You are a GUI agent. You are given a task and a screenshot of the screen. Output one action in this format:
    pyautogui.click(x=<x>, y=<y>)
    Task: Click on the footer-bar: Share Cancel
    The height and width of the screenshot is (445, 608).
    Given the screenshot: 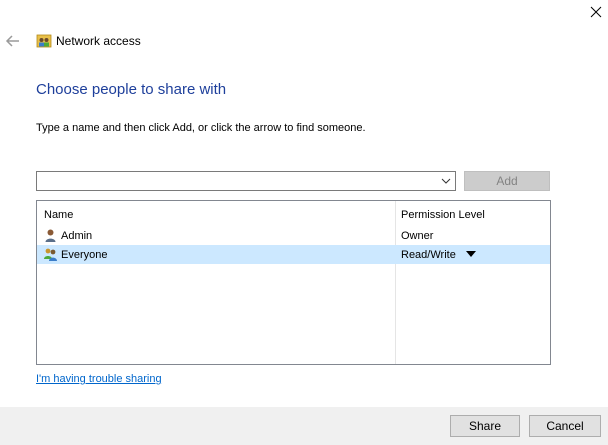 What is the action you would take?
    pyautogui.click(x=304, y=426)
    